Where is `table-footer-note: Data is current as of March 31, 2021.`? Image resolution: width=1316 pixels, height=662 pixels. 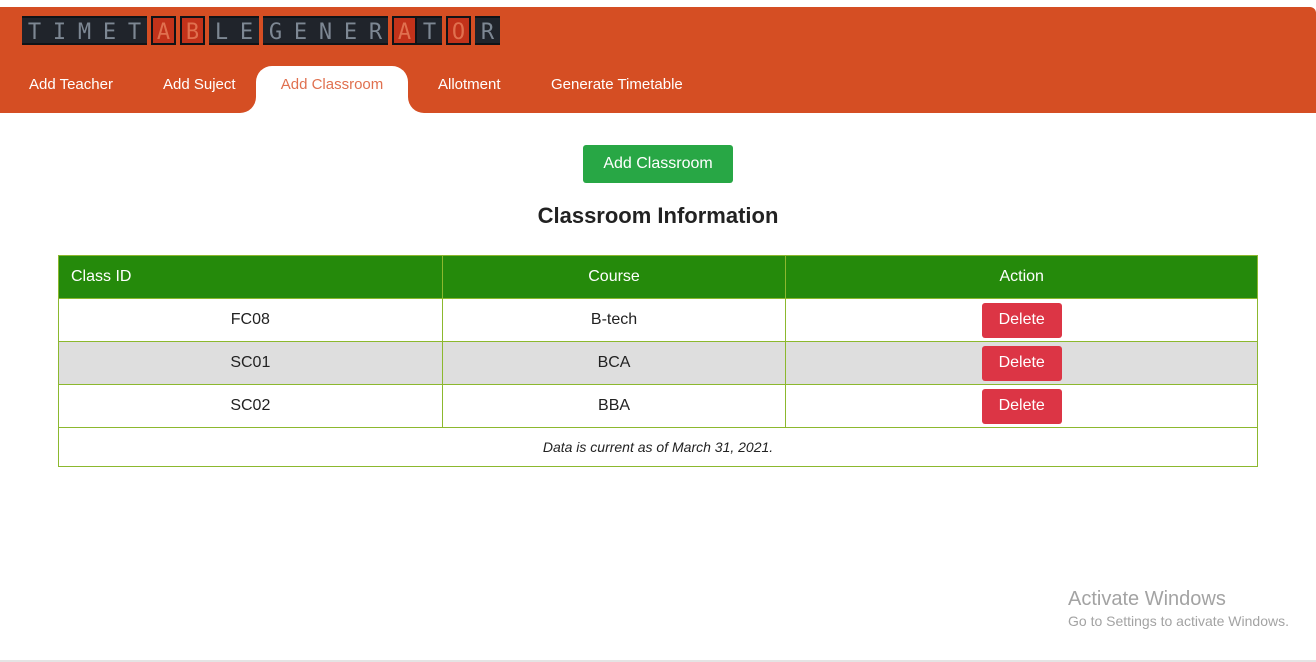
table-footer-note: Data is current as of March 31, 2021. is located at coordinates (658, 447).